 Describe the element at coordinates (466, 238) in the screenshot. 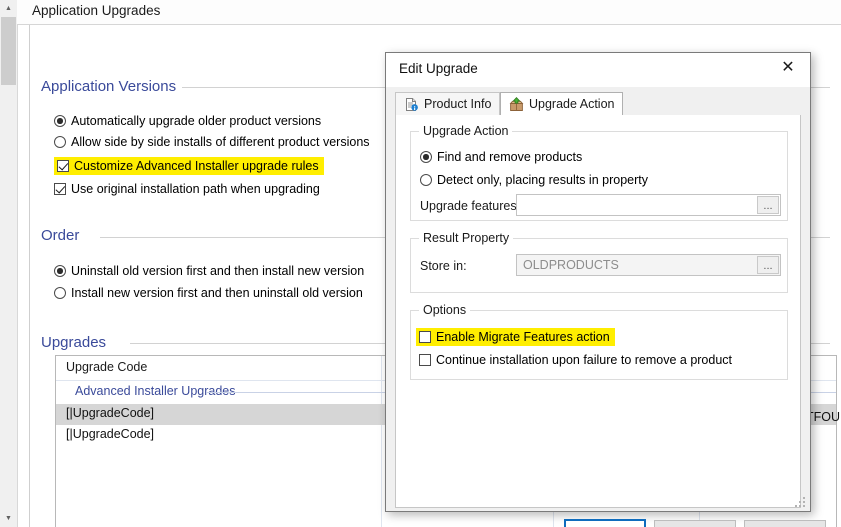

I see `group-caption: Result Property` at that location.